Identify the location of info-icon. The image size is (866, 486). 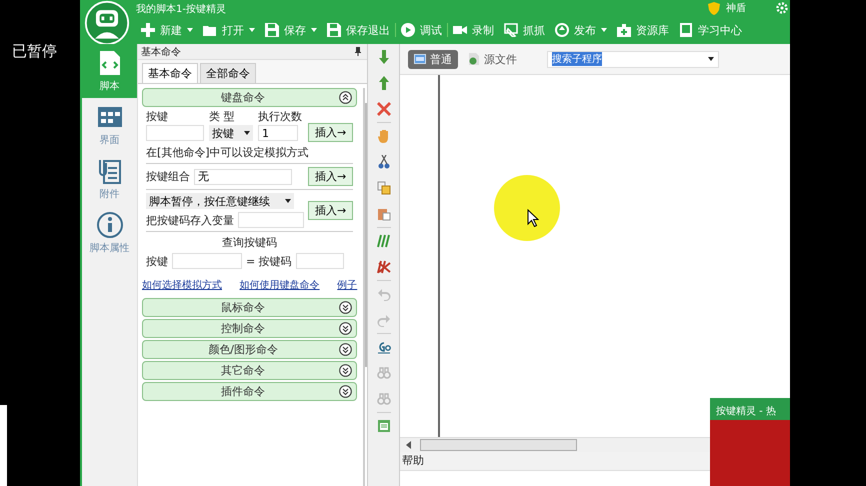
(109, 225).